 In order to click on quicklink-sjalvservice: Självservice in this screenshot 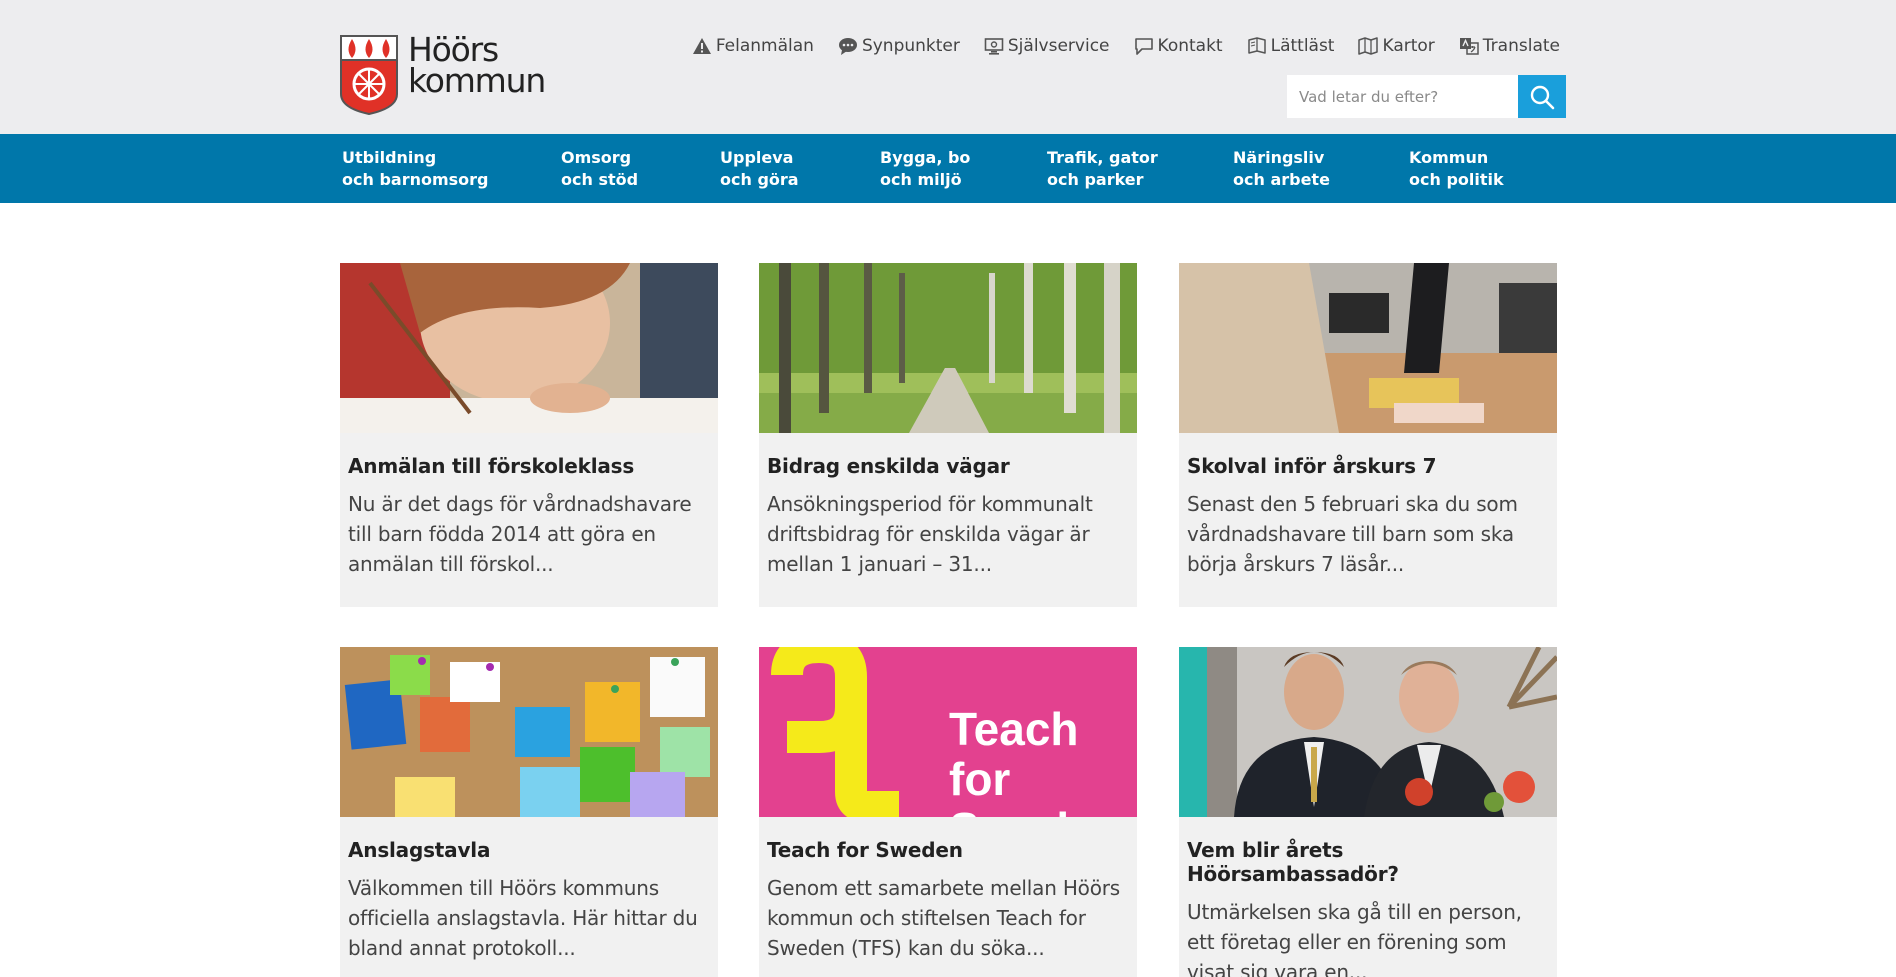, I will do `click(1047, 46)`.